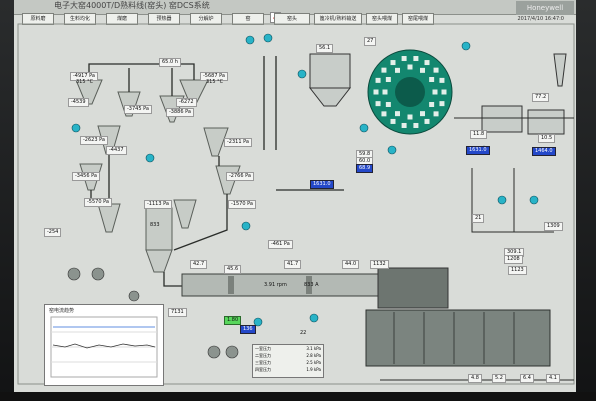 This screenshot has height=401, width=596. What do you see at coordinates (170, 62) in the screenshot?
I see `process-value-0: 65.0 h` at bounding box center [170, 62].